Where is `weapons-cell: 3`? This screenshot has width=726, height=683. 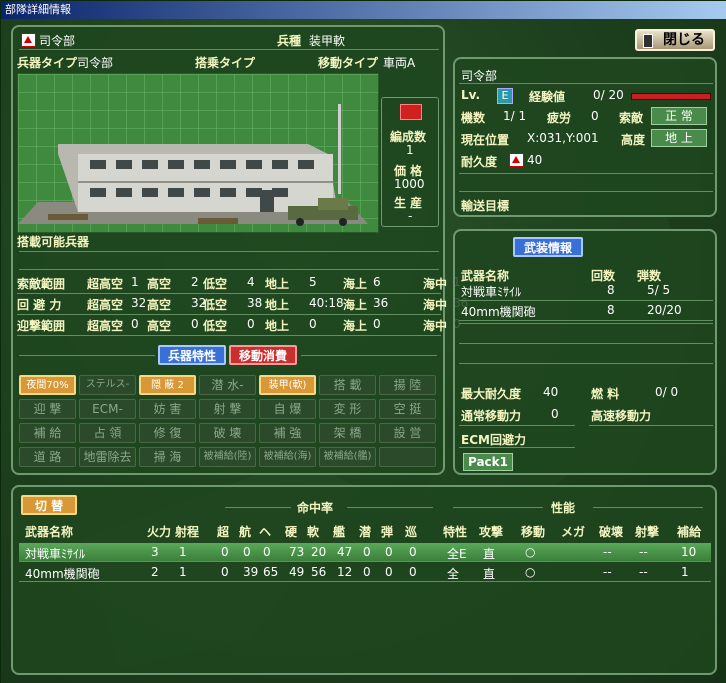
weapons-cell: 3 is located at coordinates (155, 552).